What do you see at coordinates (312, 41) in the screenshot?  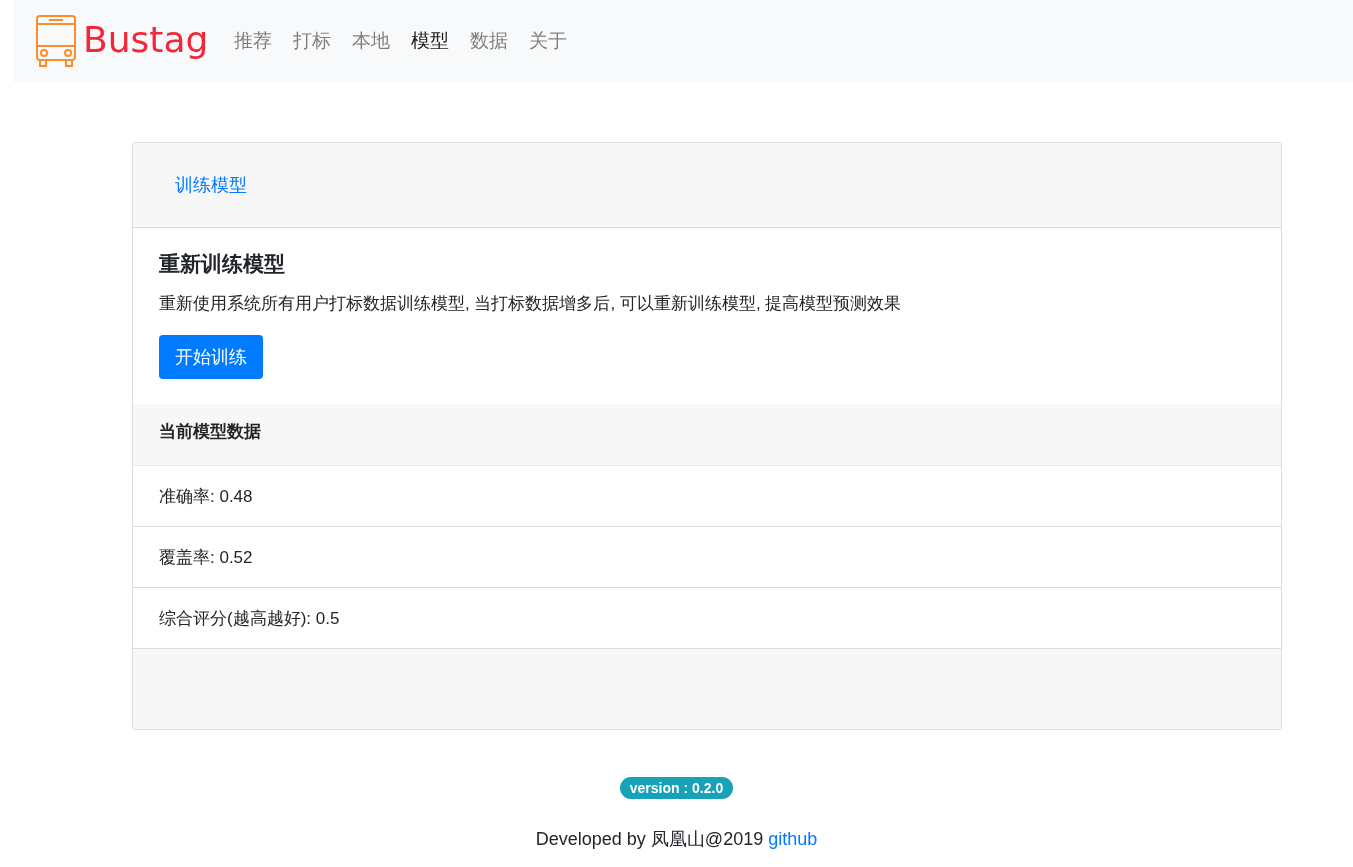 I see `nav-link: 打标` at bounding box center [312, 41].